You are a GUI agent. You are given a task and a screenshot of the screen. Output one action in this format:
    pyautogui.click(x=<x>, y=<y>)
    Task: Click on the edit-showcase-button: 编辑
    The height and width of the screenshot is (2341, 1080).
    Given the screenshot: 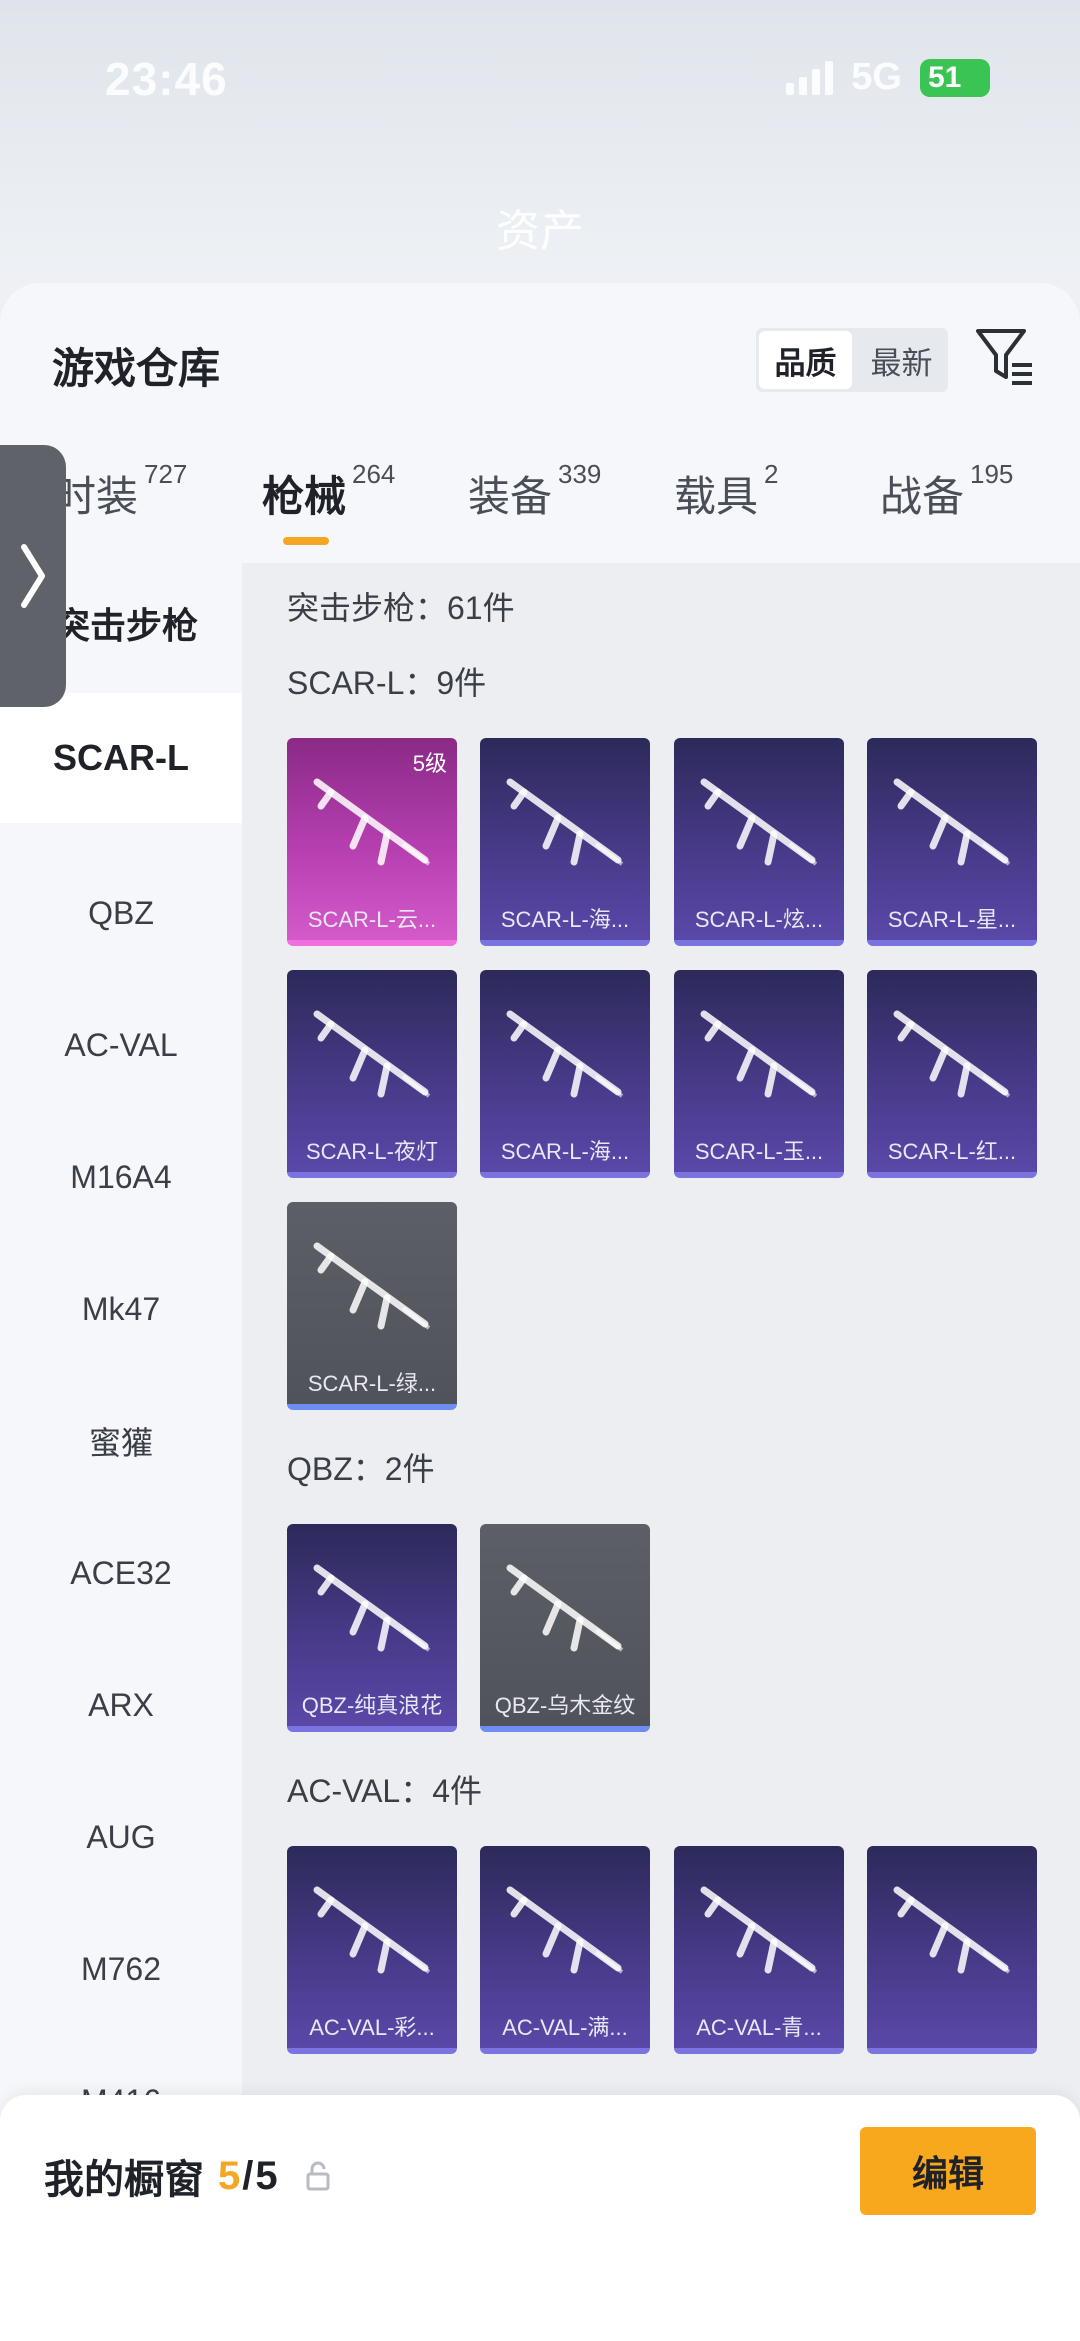 What is the action you would take?
    pyautogui.click(x=948, y=2171)
    